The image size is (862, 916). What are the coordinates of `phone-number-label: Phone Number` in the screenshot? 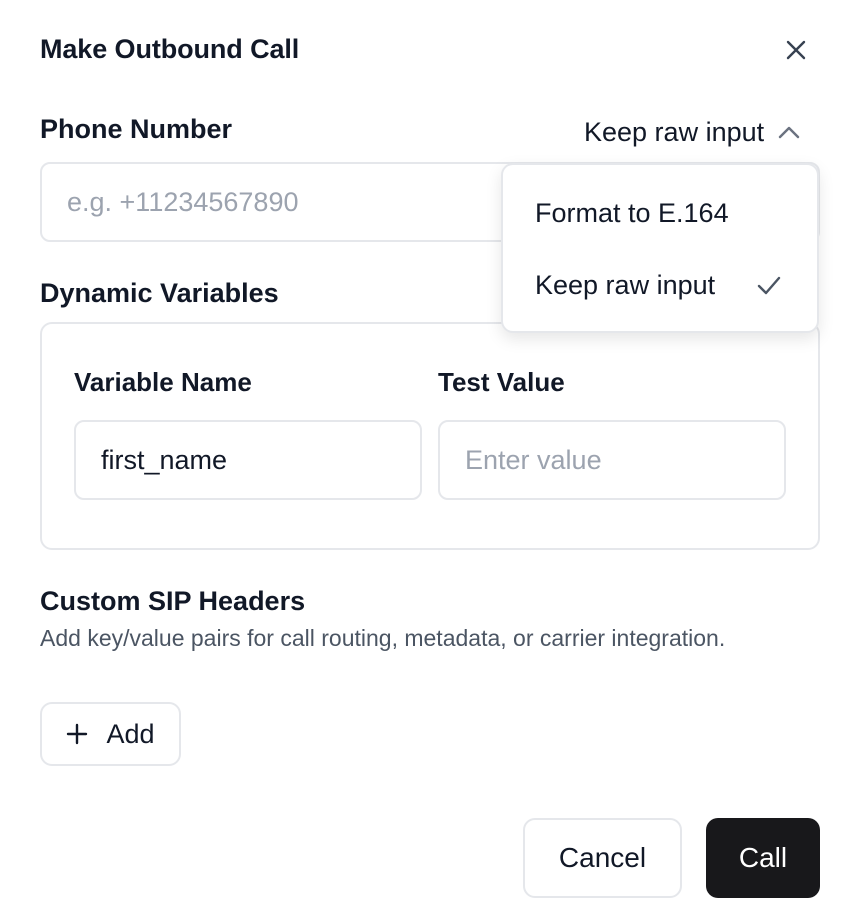 It's located at (136, 129).